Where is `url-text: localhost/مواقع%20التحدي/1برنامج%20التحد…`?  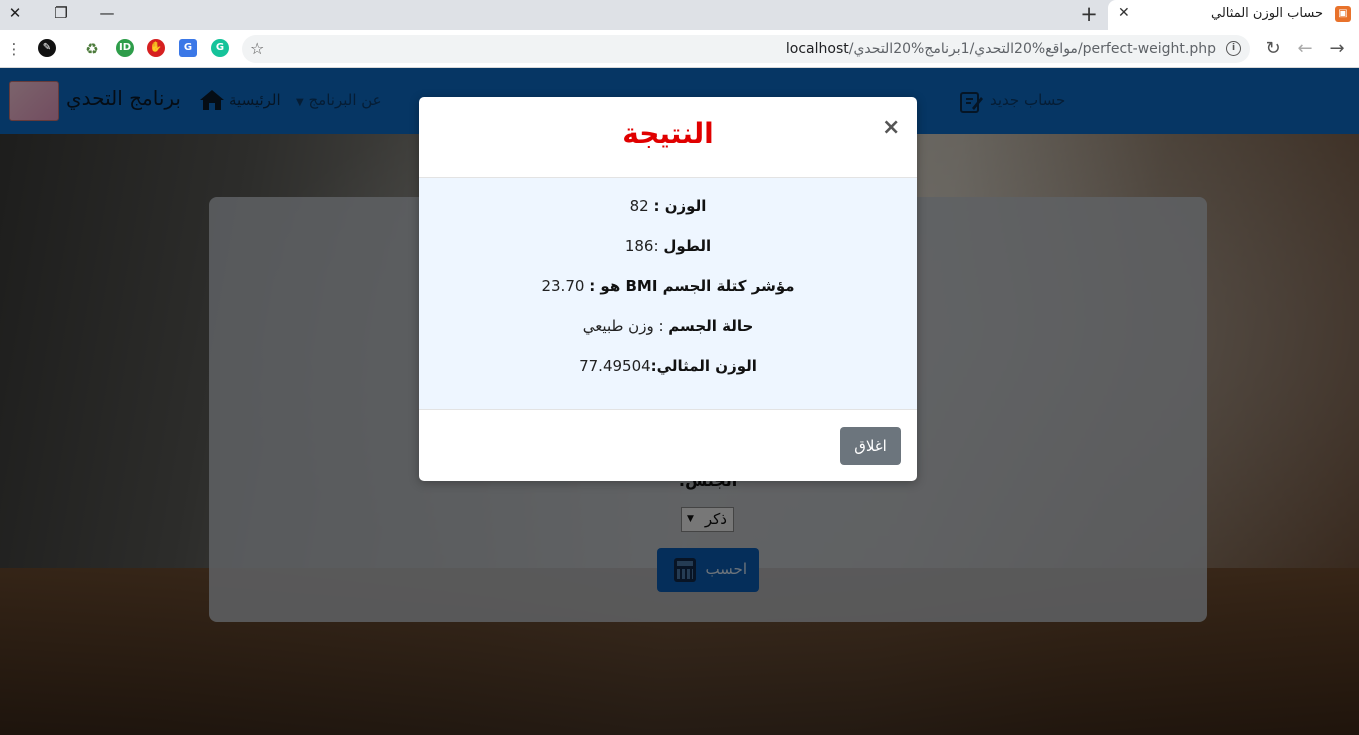 url-text: localhost/مواقع%20التحدي/1برنامج%20التحد… is located at coordinates (1001, 49).